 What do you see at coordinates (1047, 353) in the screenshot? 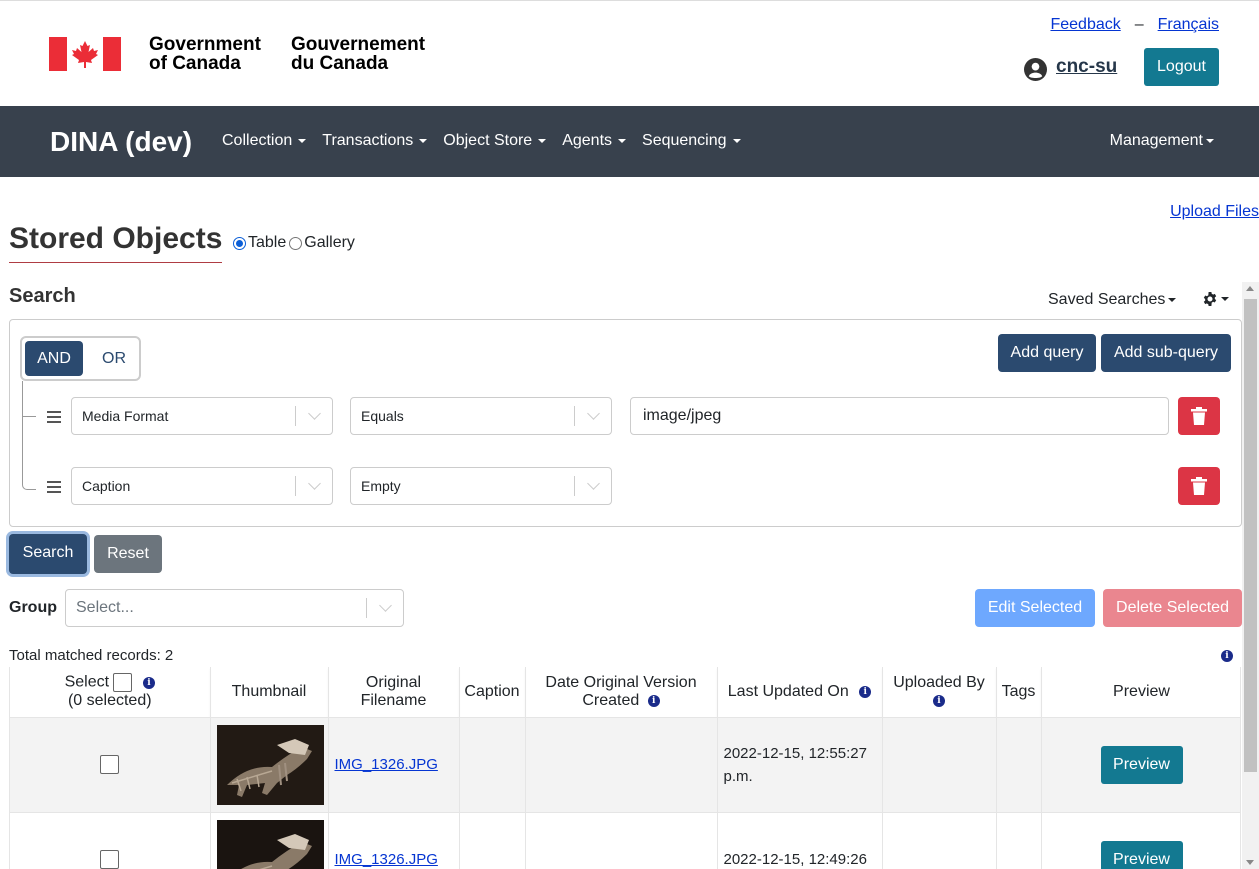
I see `add-query-button: Add query` at bounding box center [1047, 353].